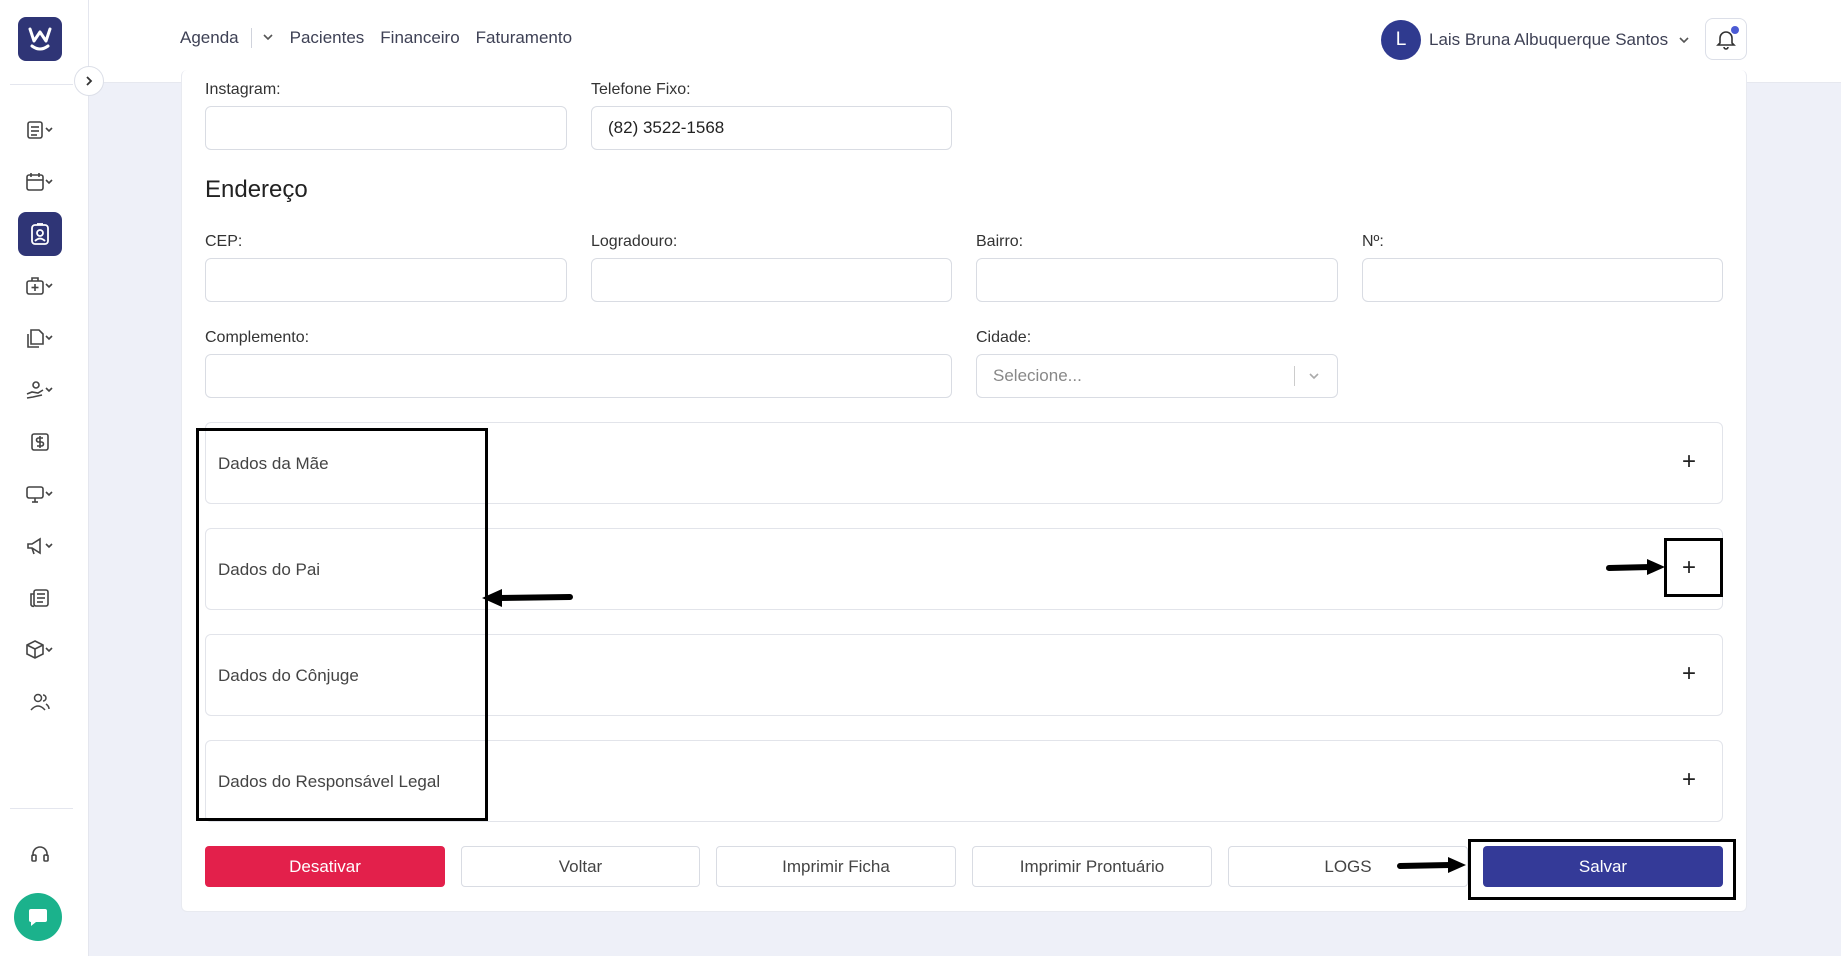  I want to click on instagram-field, so click(386, 128).